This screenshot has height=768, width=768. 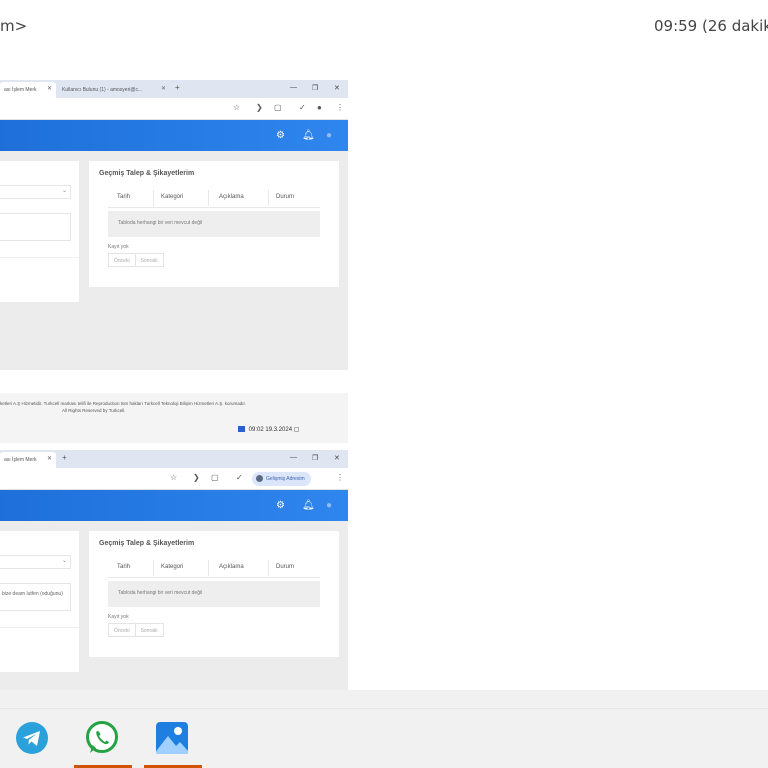 I want to click on photos-icon, so click(x=172, y=738).